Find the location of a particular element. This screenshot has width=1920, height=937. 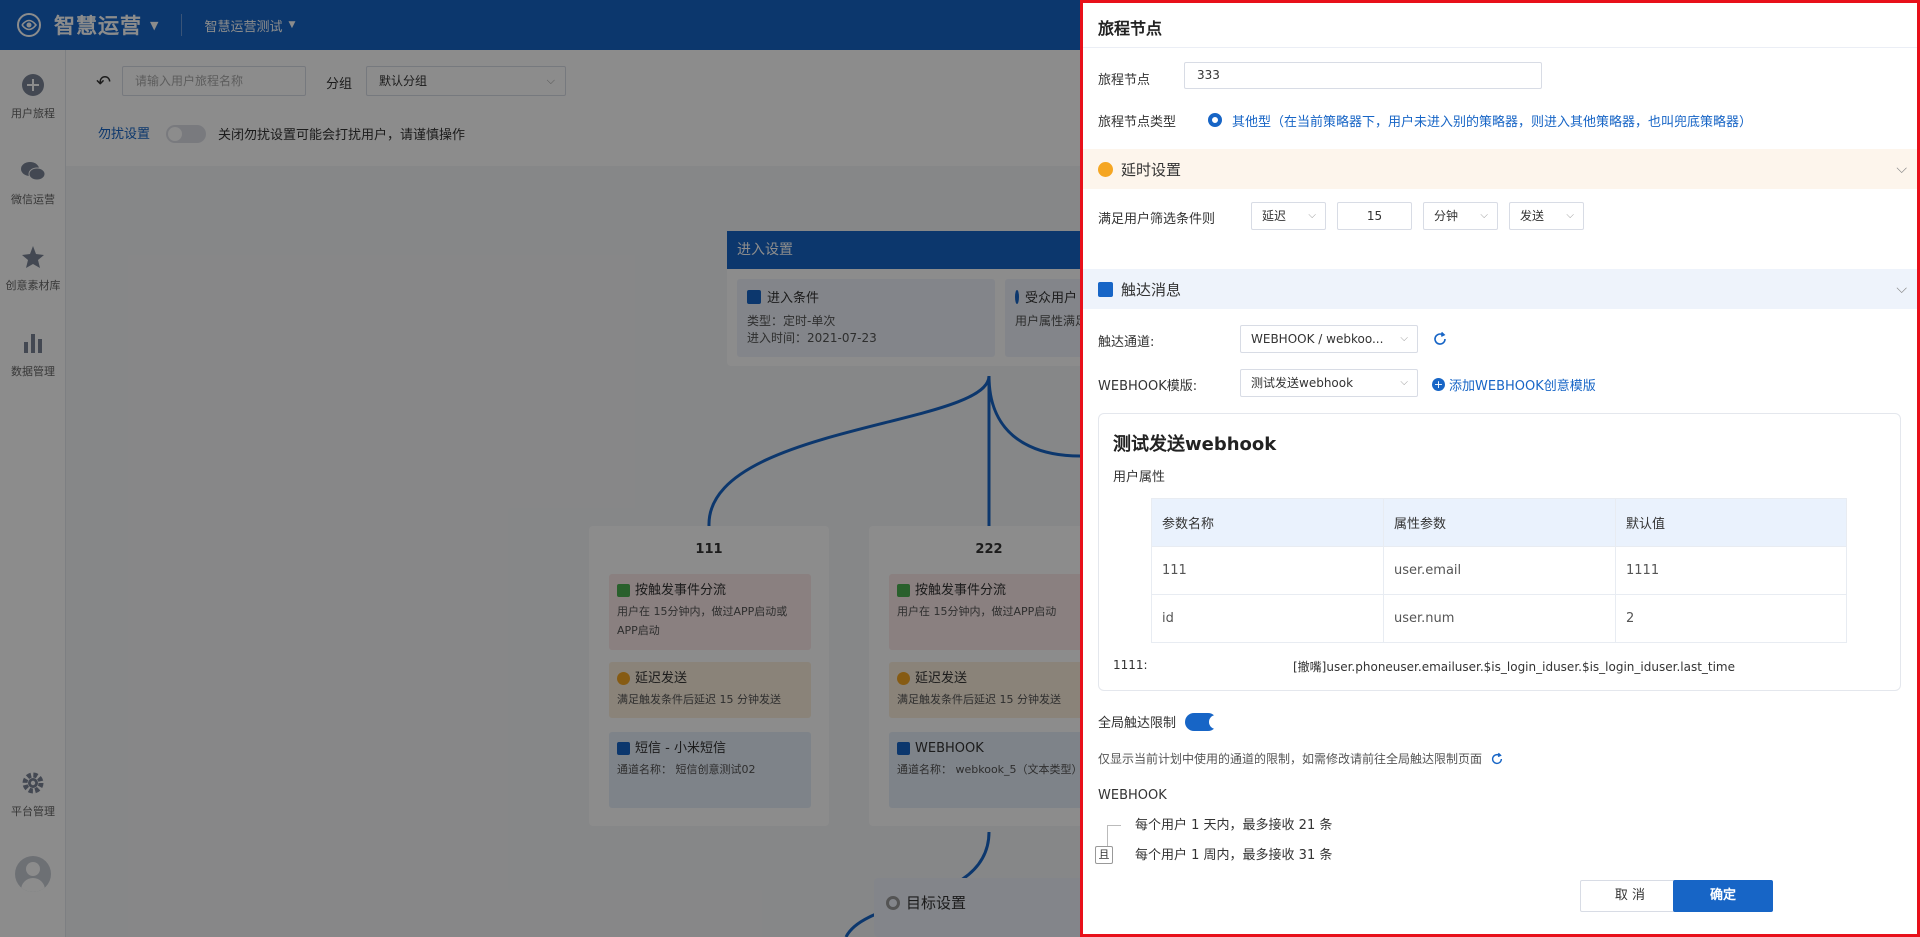

table-cell: 111 is located at coordinates (1267, 570).